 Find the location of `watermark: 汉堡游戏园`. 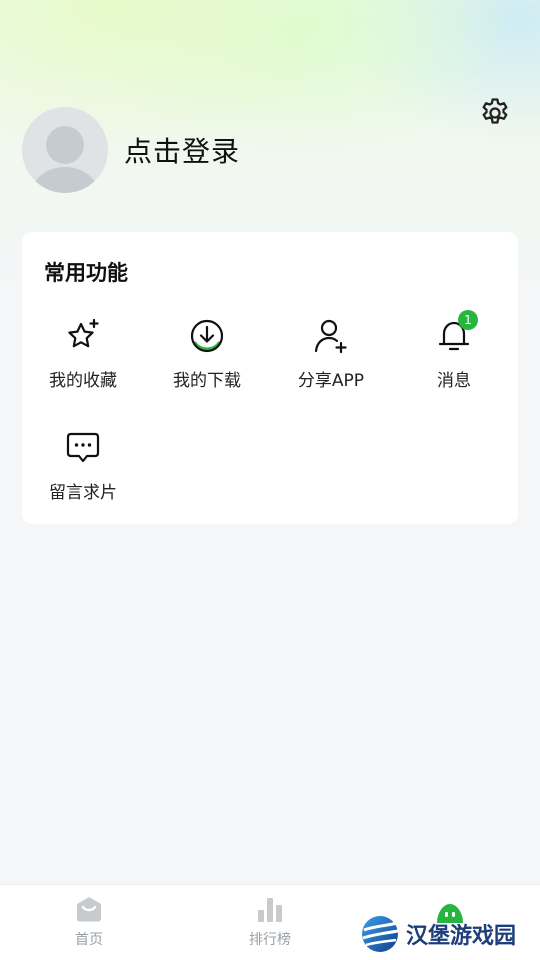

watermark: 汉堡游戏园 is located at coordinates (445, 934).